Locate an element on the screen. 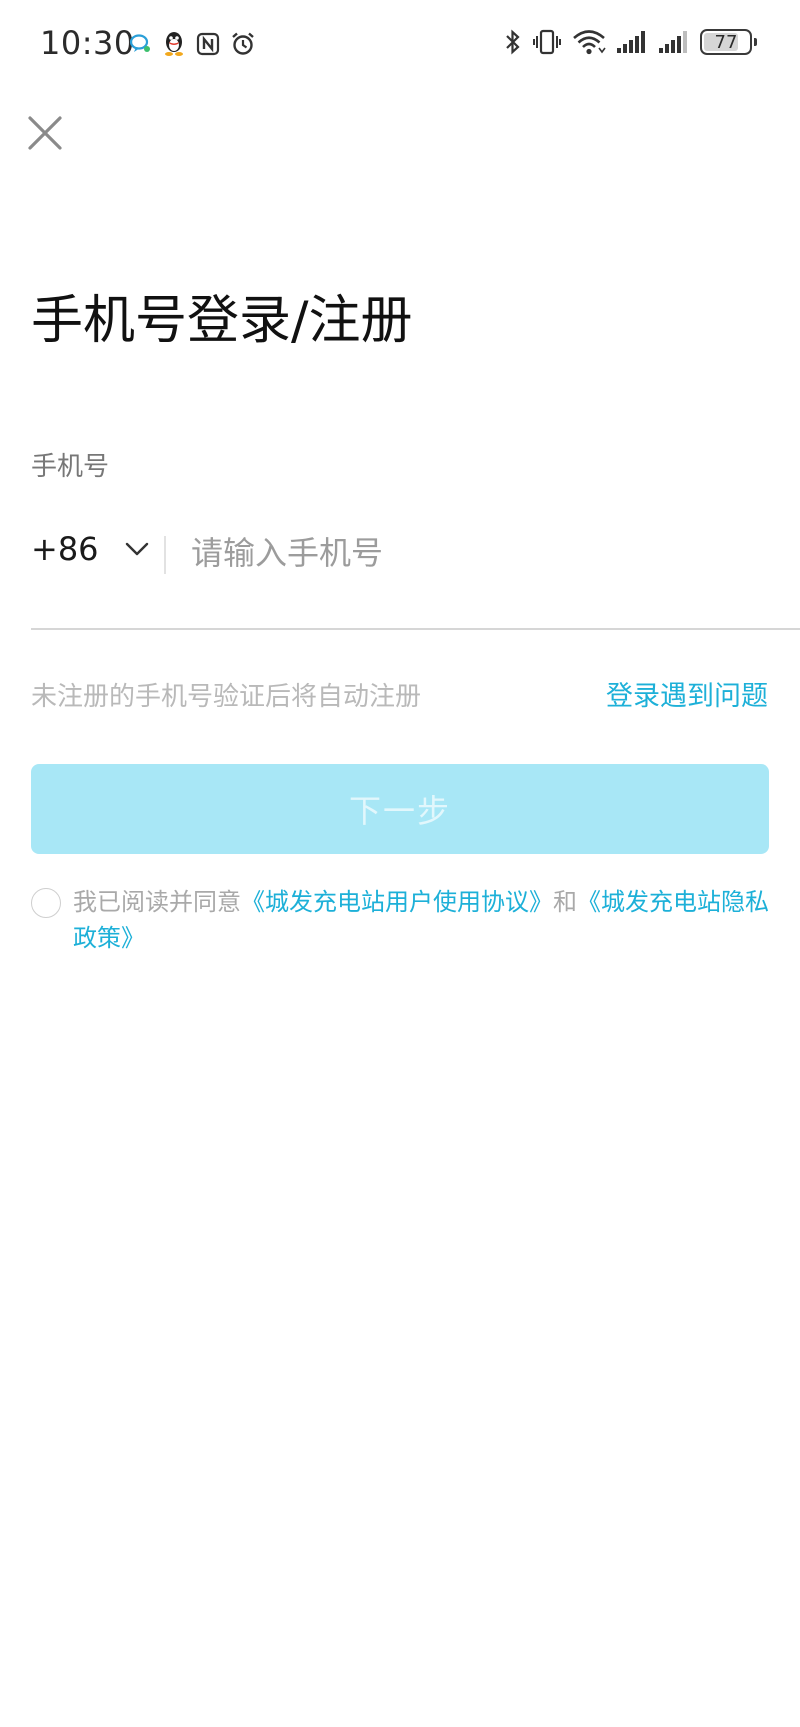  country-code-selector: +86 is located at coordinates (90, 549).